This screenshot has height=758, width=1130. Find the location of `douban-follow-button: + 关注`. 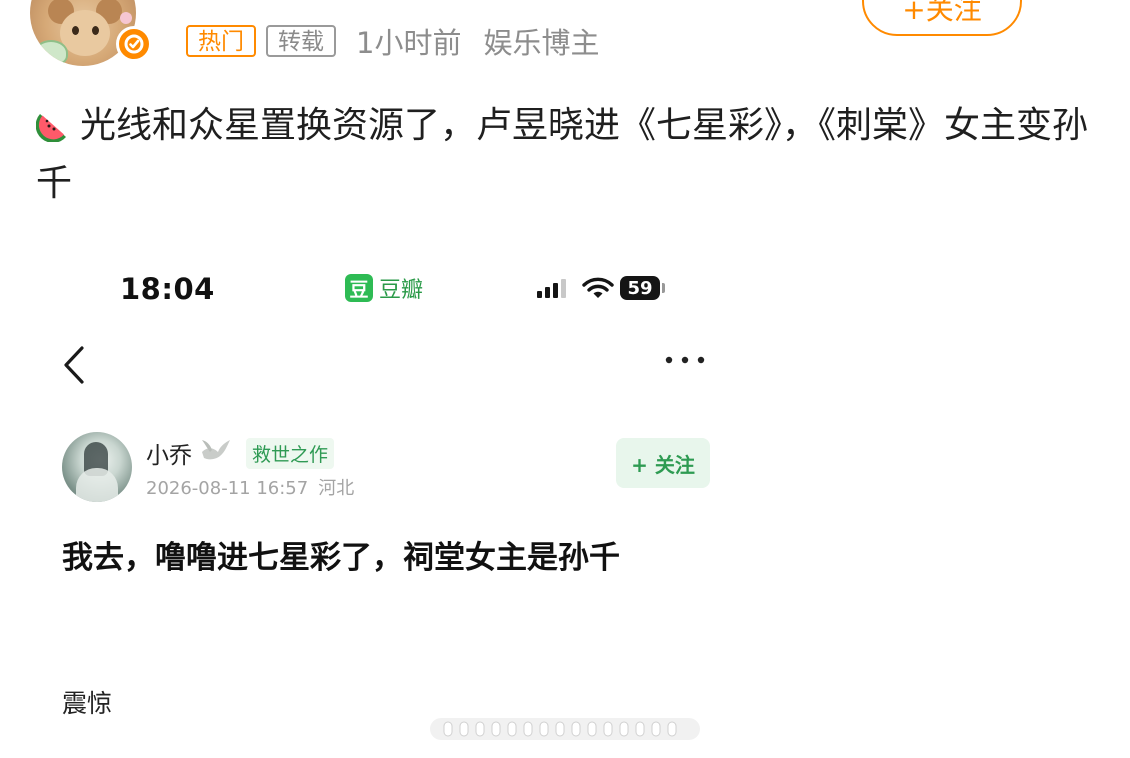

douban-follow-button: + 关注 is located at coordinates (663, 463).